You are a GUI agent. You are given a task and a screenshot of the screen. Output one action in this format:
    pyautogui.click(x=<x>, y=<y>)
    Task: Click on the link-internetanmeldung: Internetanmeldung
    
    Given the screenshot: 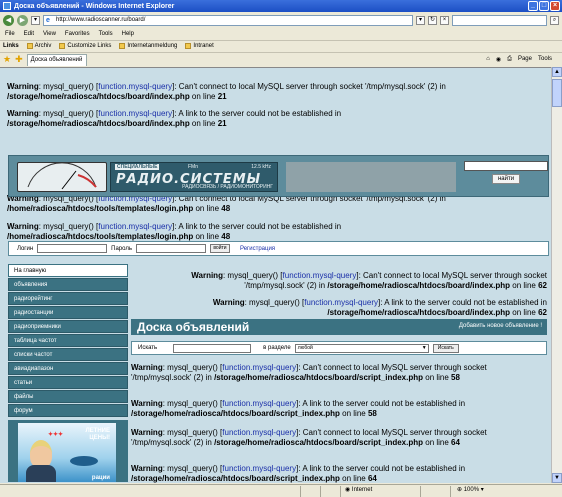 What is the action you would take?
    pyautogui.click(x=148, y=46)
    